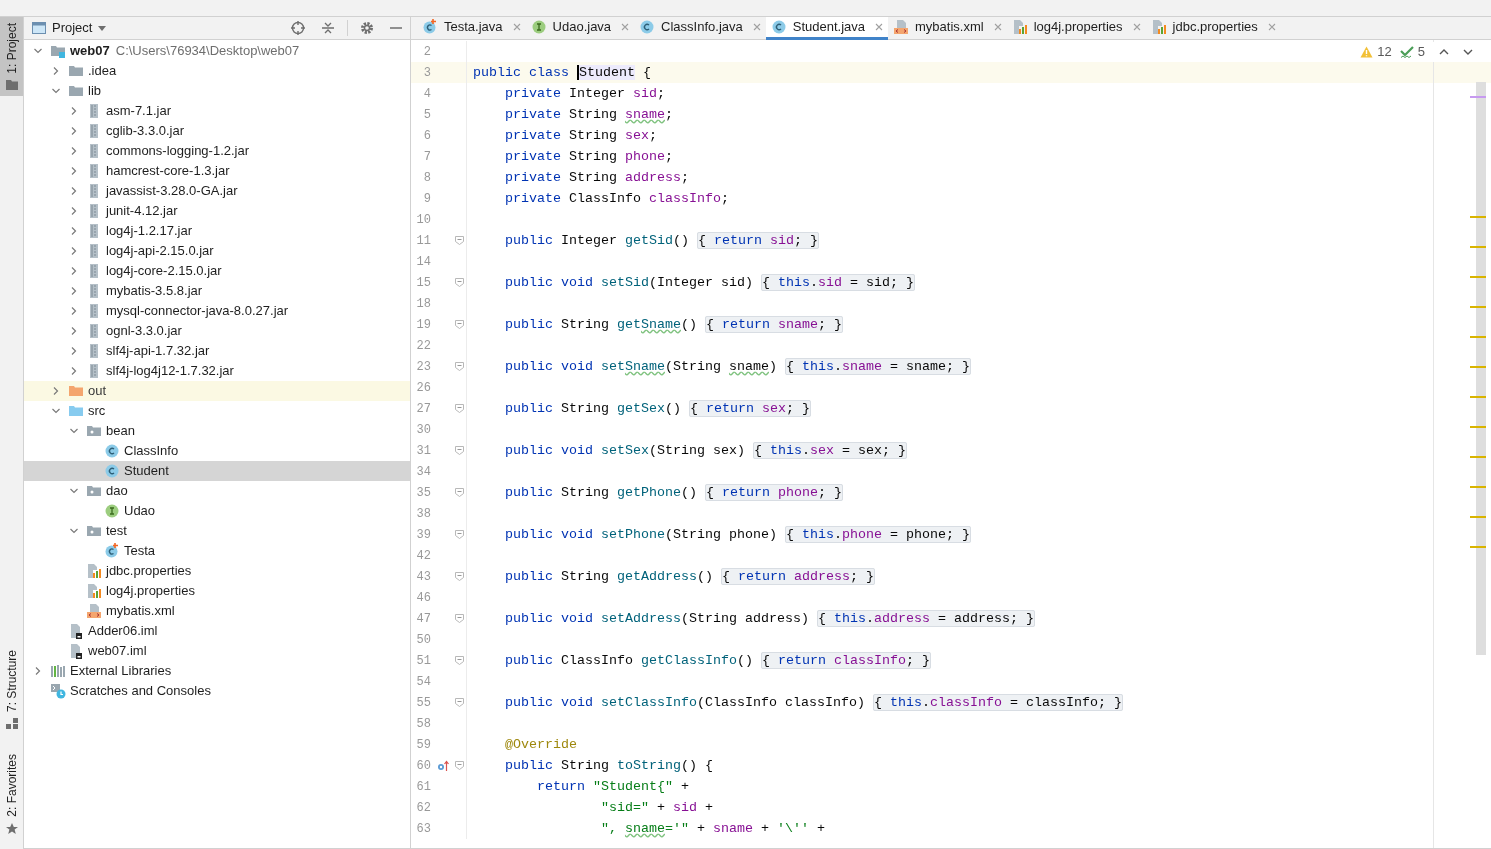  What do you see at coordinates (217, 471) in the screenshot?
I see `tree-item: Student` at bounding box center [217, 471].